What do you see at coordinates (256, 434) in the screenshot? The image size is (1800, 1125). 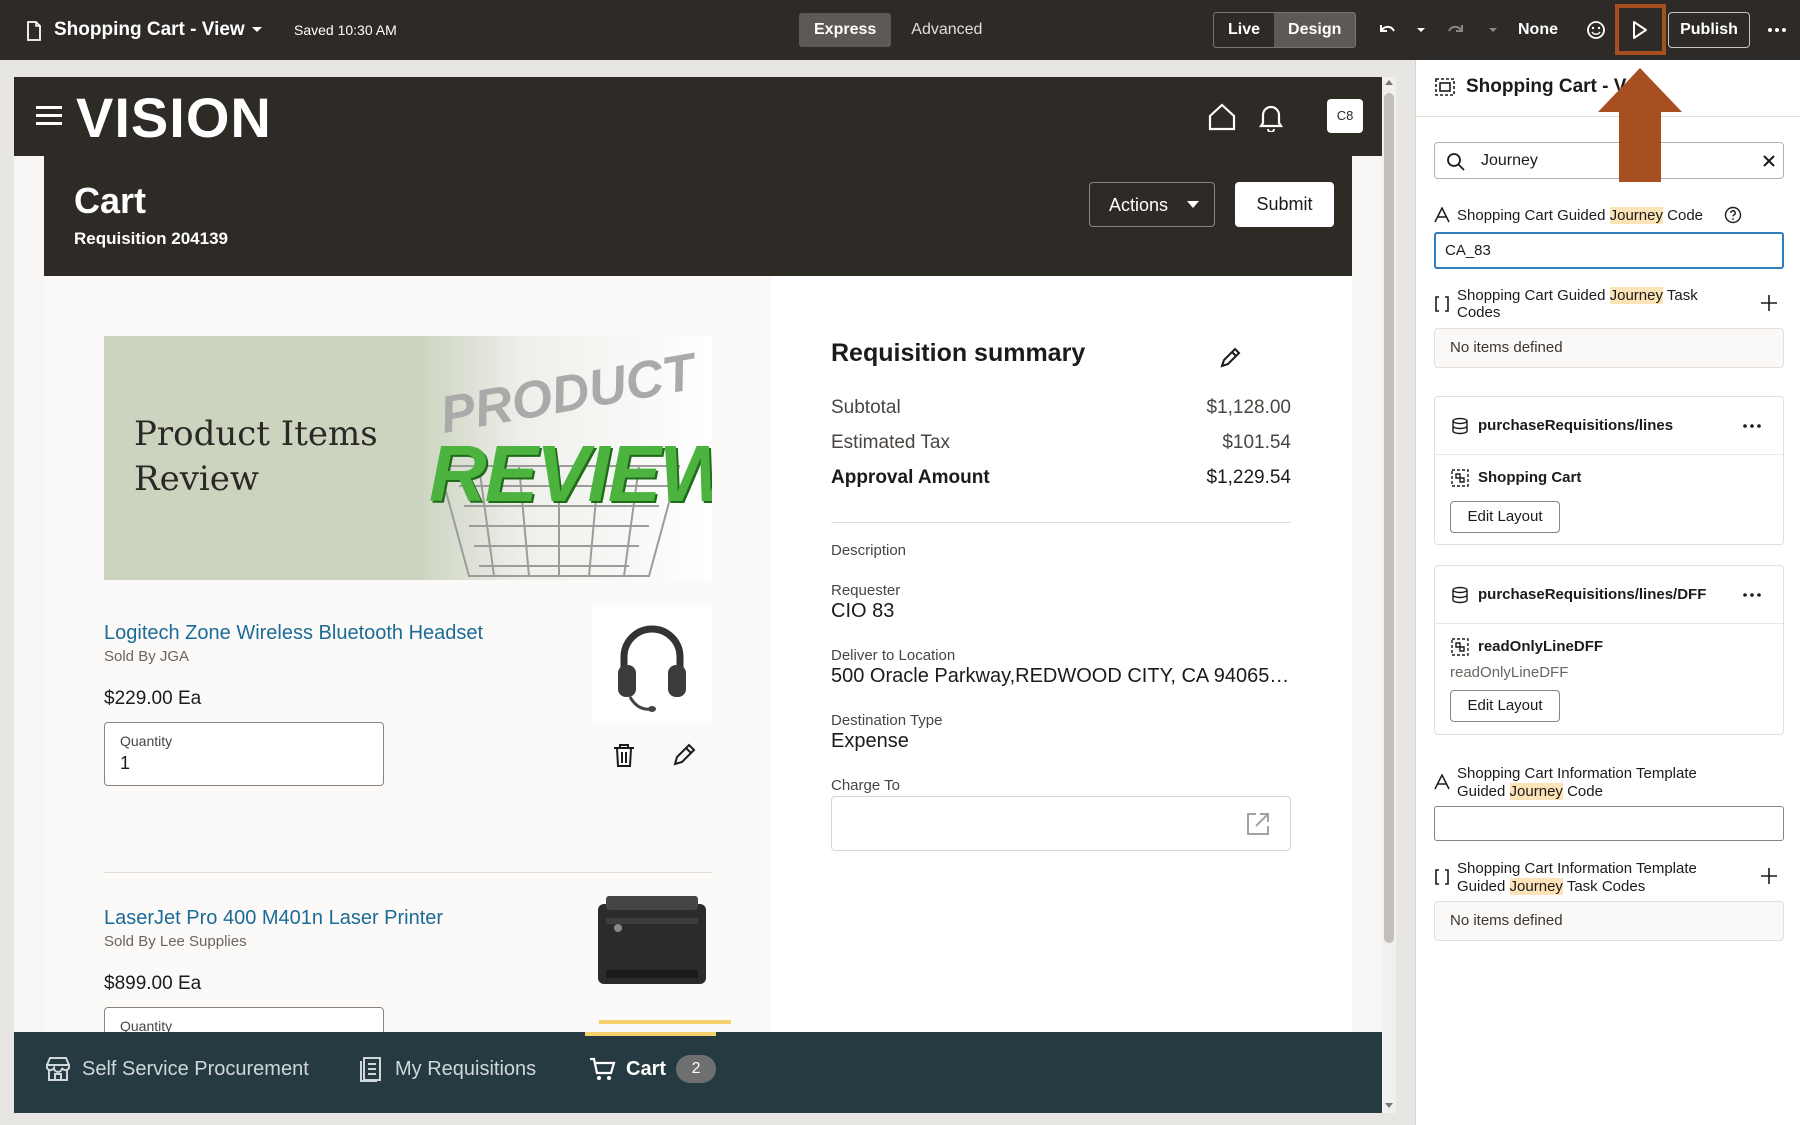 I see `banner-line-1: Product Items` at bounding box center [256, 434].